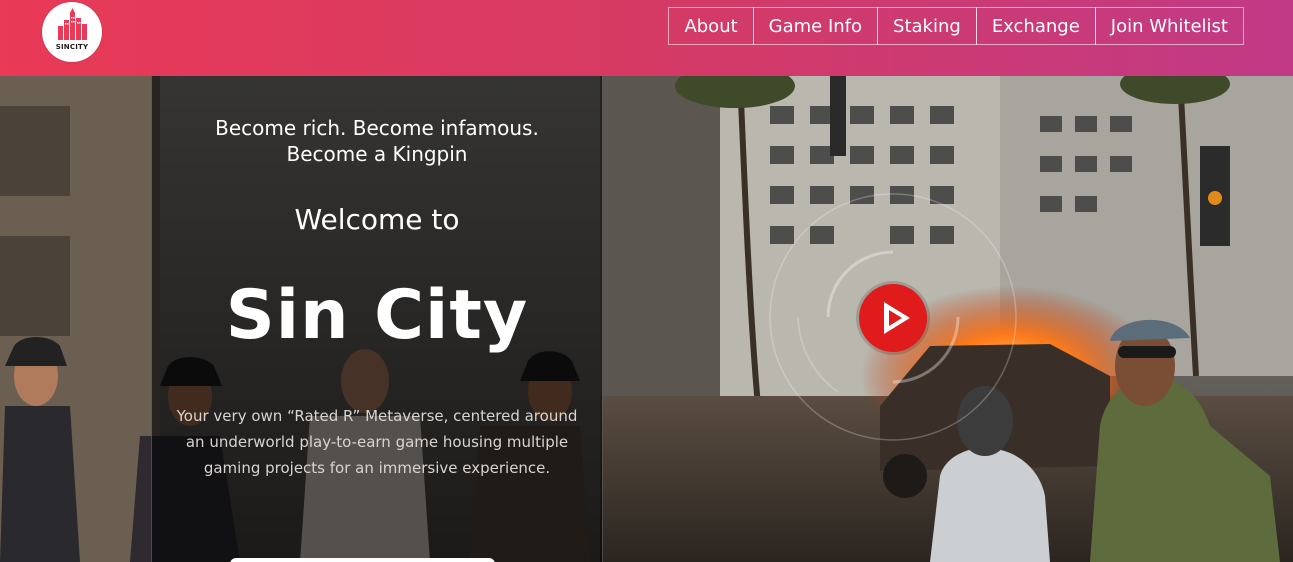 This screenshot has width=1293, height=562. What do you see at coordinates (362, 560) in the screenshot?
I see `cta-button` at bounding box center [362, 560].